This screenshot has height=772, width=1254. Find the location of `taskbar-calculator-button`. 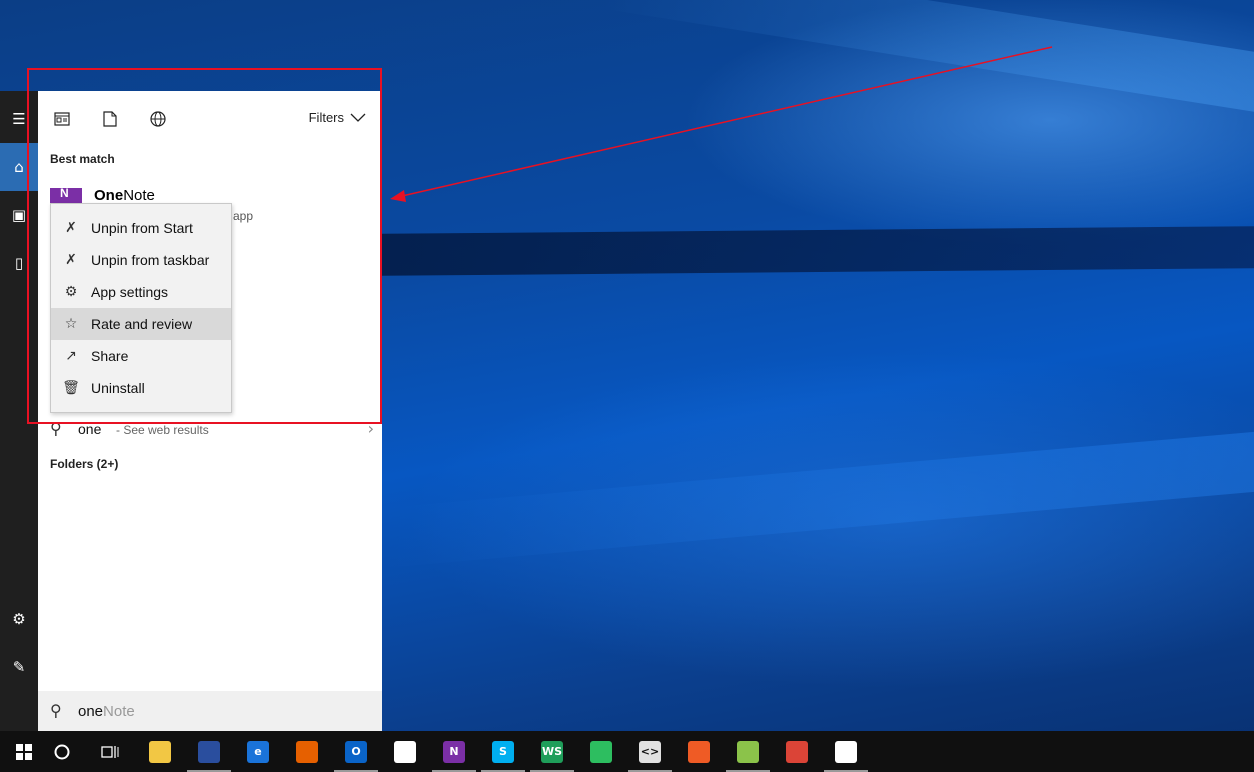

taskbar-calculator-button is located at coordinates (846, 751).